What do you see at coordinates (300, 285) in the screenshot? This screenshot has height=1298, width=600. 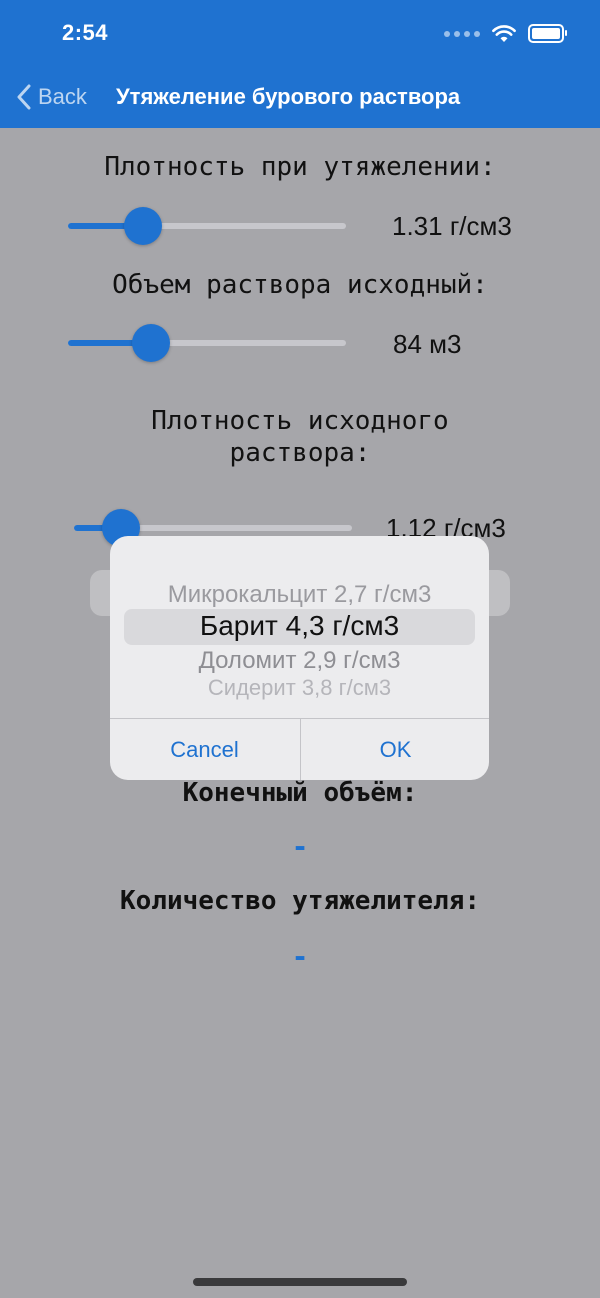 I see `initial-volume-label: Объем раствора исходный:` at bounding box center [300, 285].